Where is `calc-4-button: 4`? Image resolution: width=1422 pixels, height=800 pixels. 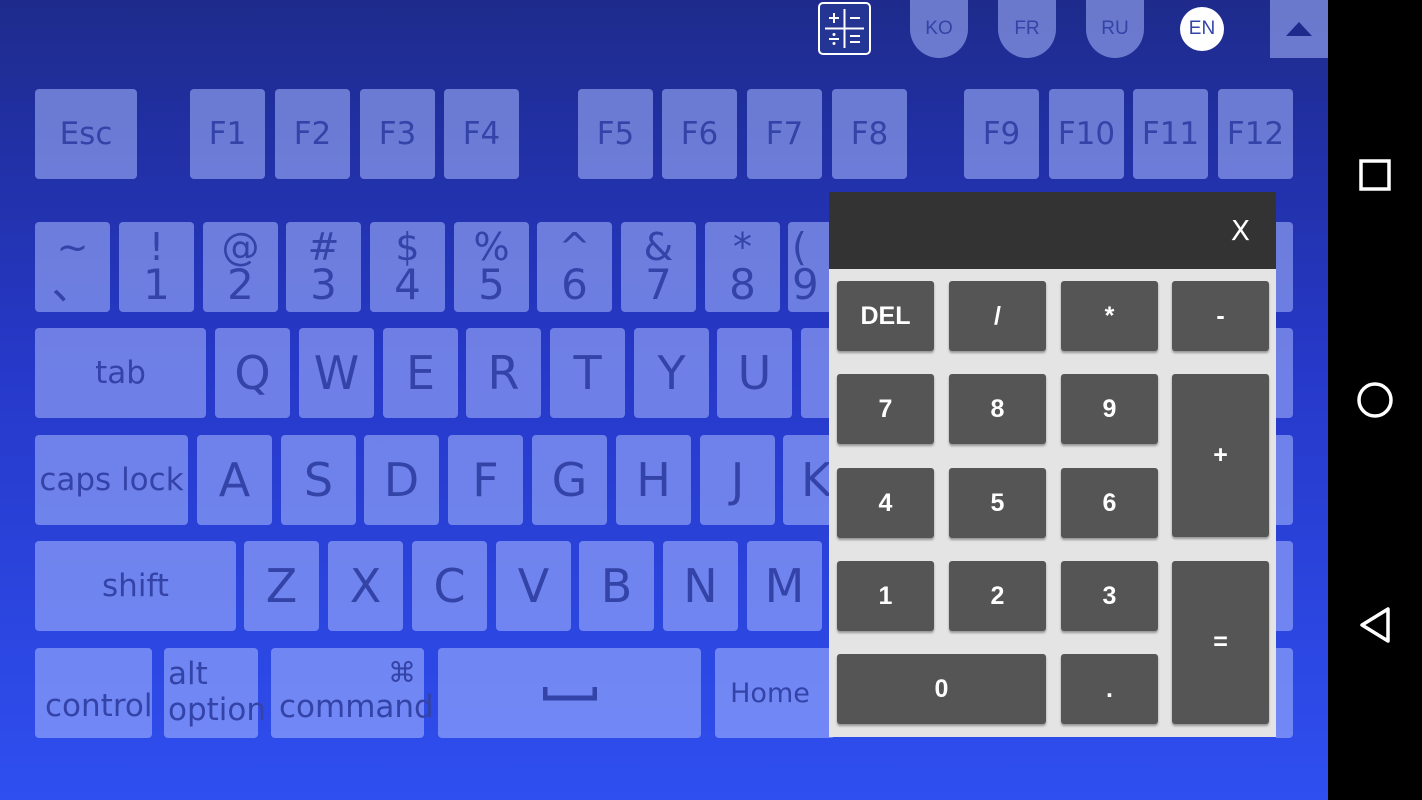
calc-4-button: 4 is located at coordinates (885, 503).